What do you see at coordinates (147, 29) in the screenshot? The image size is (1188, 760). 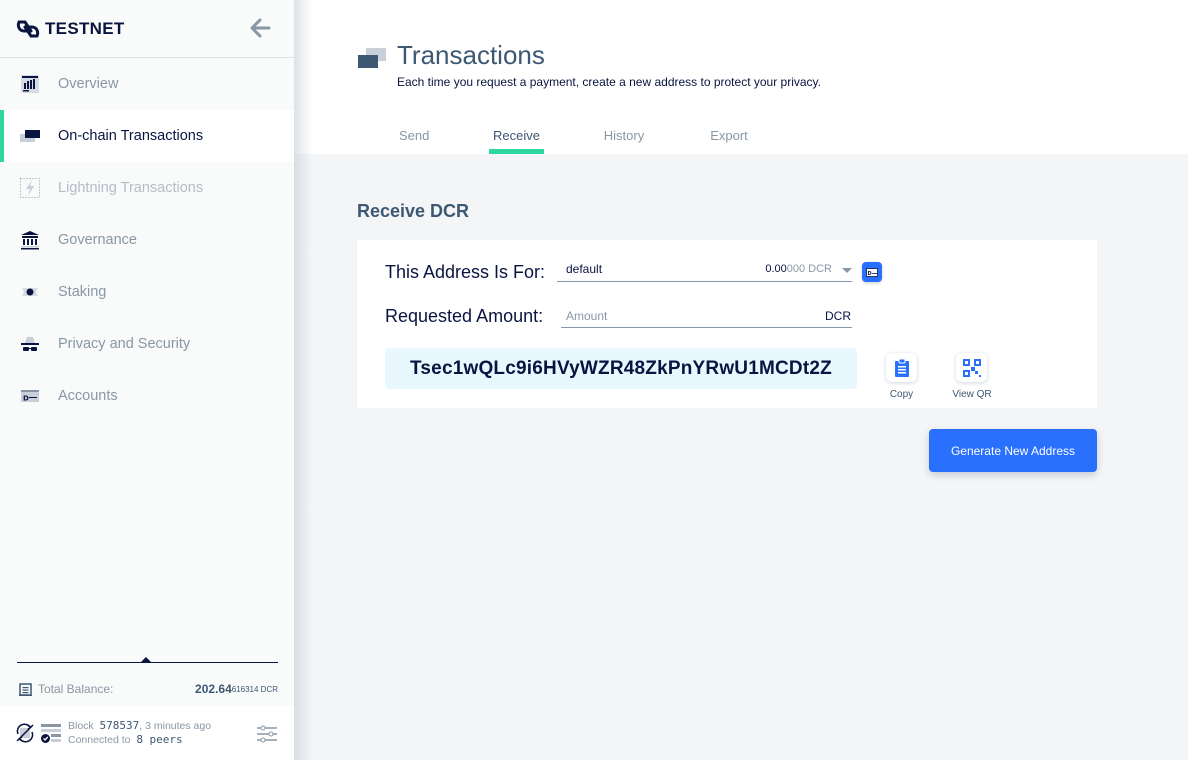 I see `sidebar-header: TESTNET` at bounding box center [147, 29].